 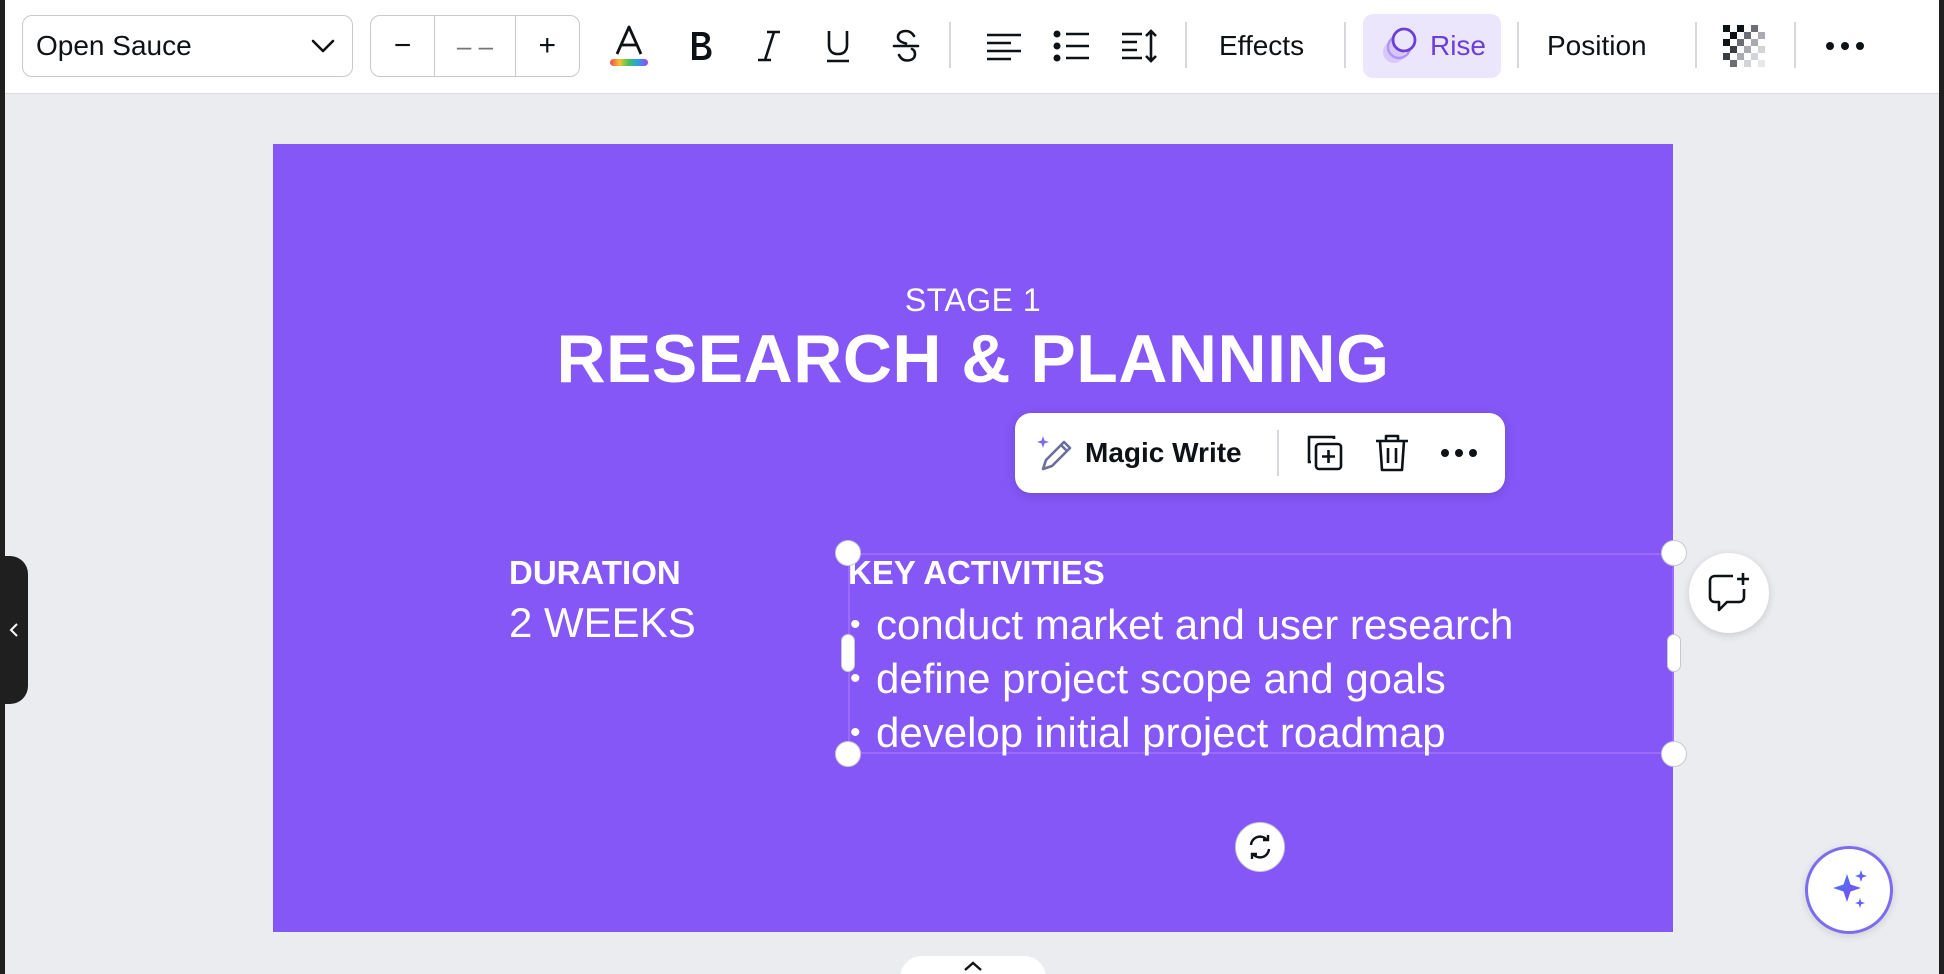 What do you see at coordinates (973, 300) in the screenshot?
I see `stage-label: STAGE 1` at bounding box center [973, 300].